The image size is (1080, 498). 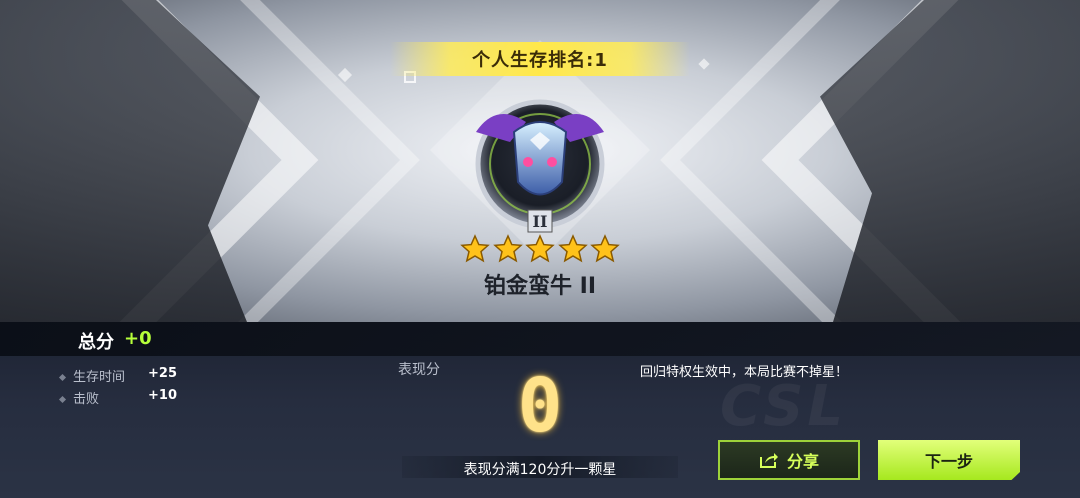 I want to click on watermark-logo: CSL, so click(x=784, y=406).